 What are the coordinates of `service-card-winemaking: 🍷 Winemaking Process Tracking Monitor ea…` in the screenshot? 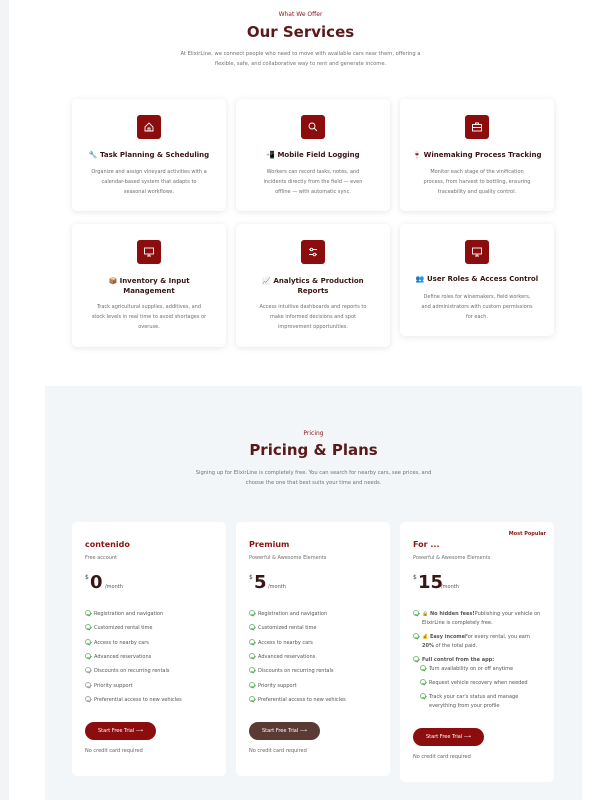 It's located at (477, 155).